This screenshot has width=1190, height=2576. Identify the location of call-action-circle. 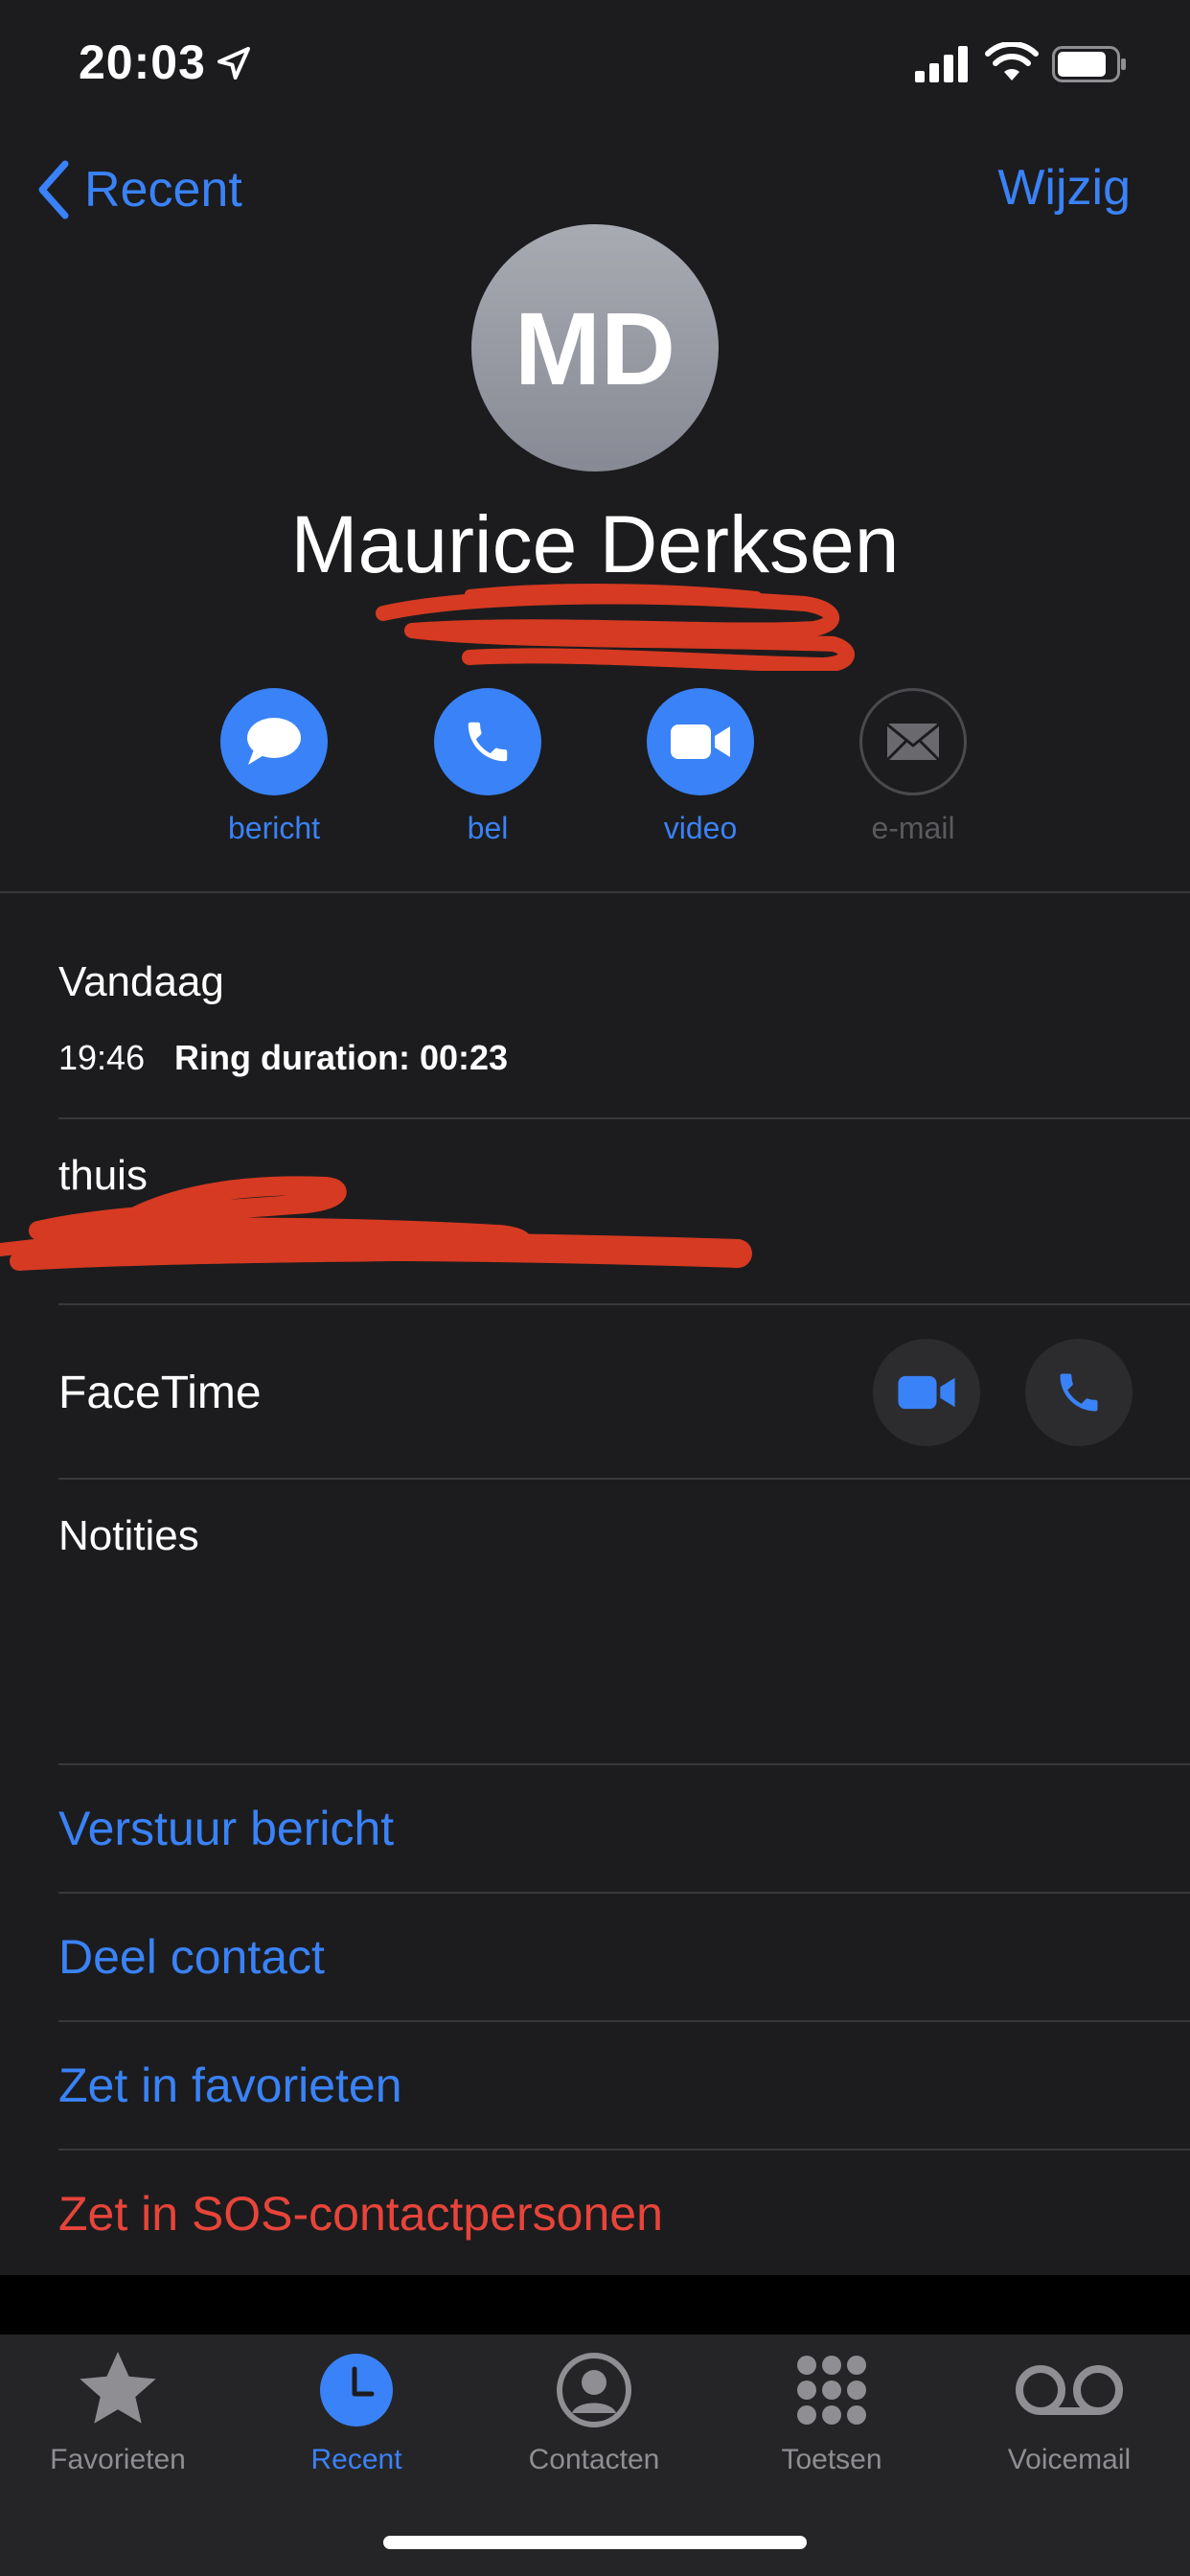
(488, 741).